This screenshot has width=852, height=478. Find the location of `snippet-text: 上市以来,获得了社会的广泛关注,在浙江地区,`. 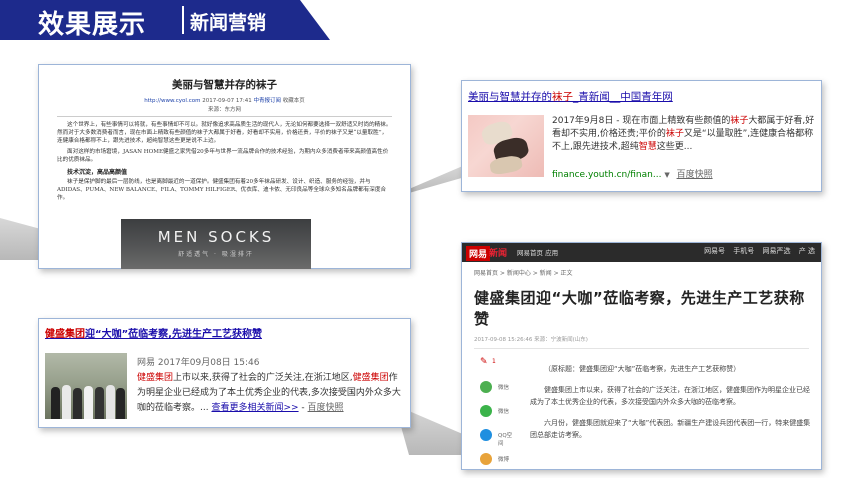

snippet-text: 上市以来,获得了社会的广泛关注,在浙江地区, is located at coordinates (263, 378).